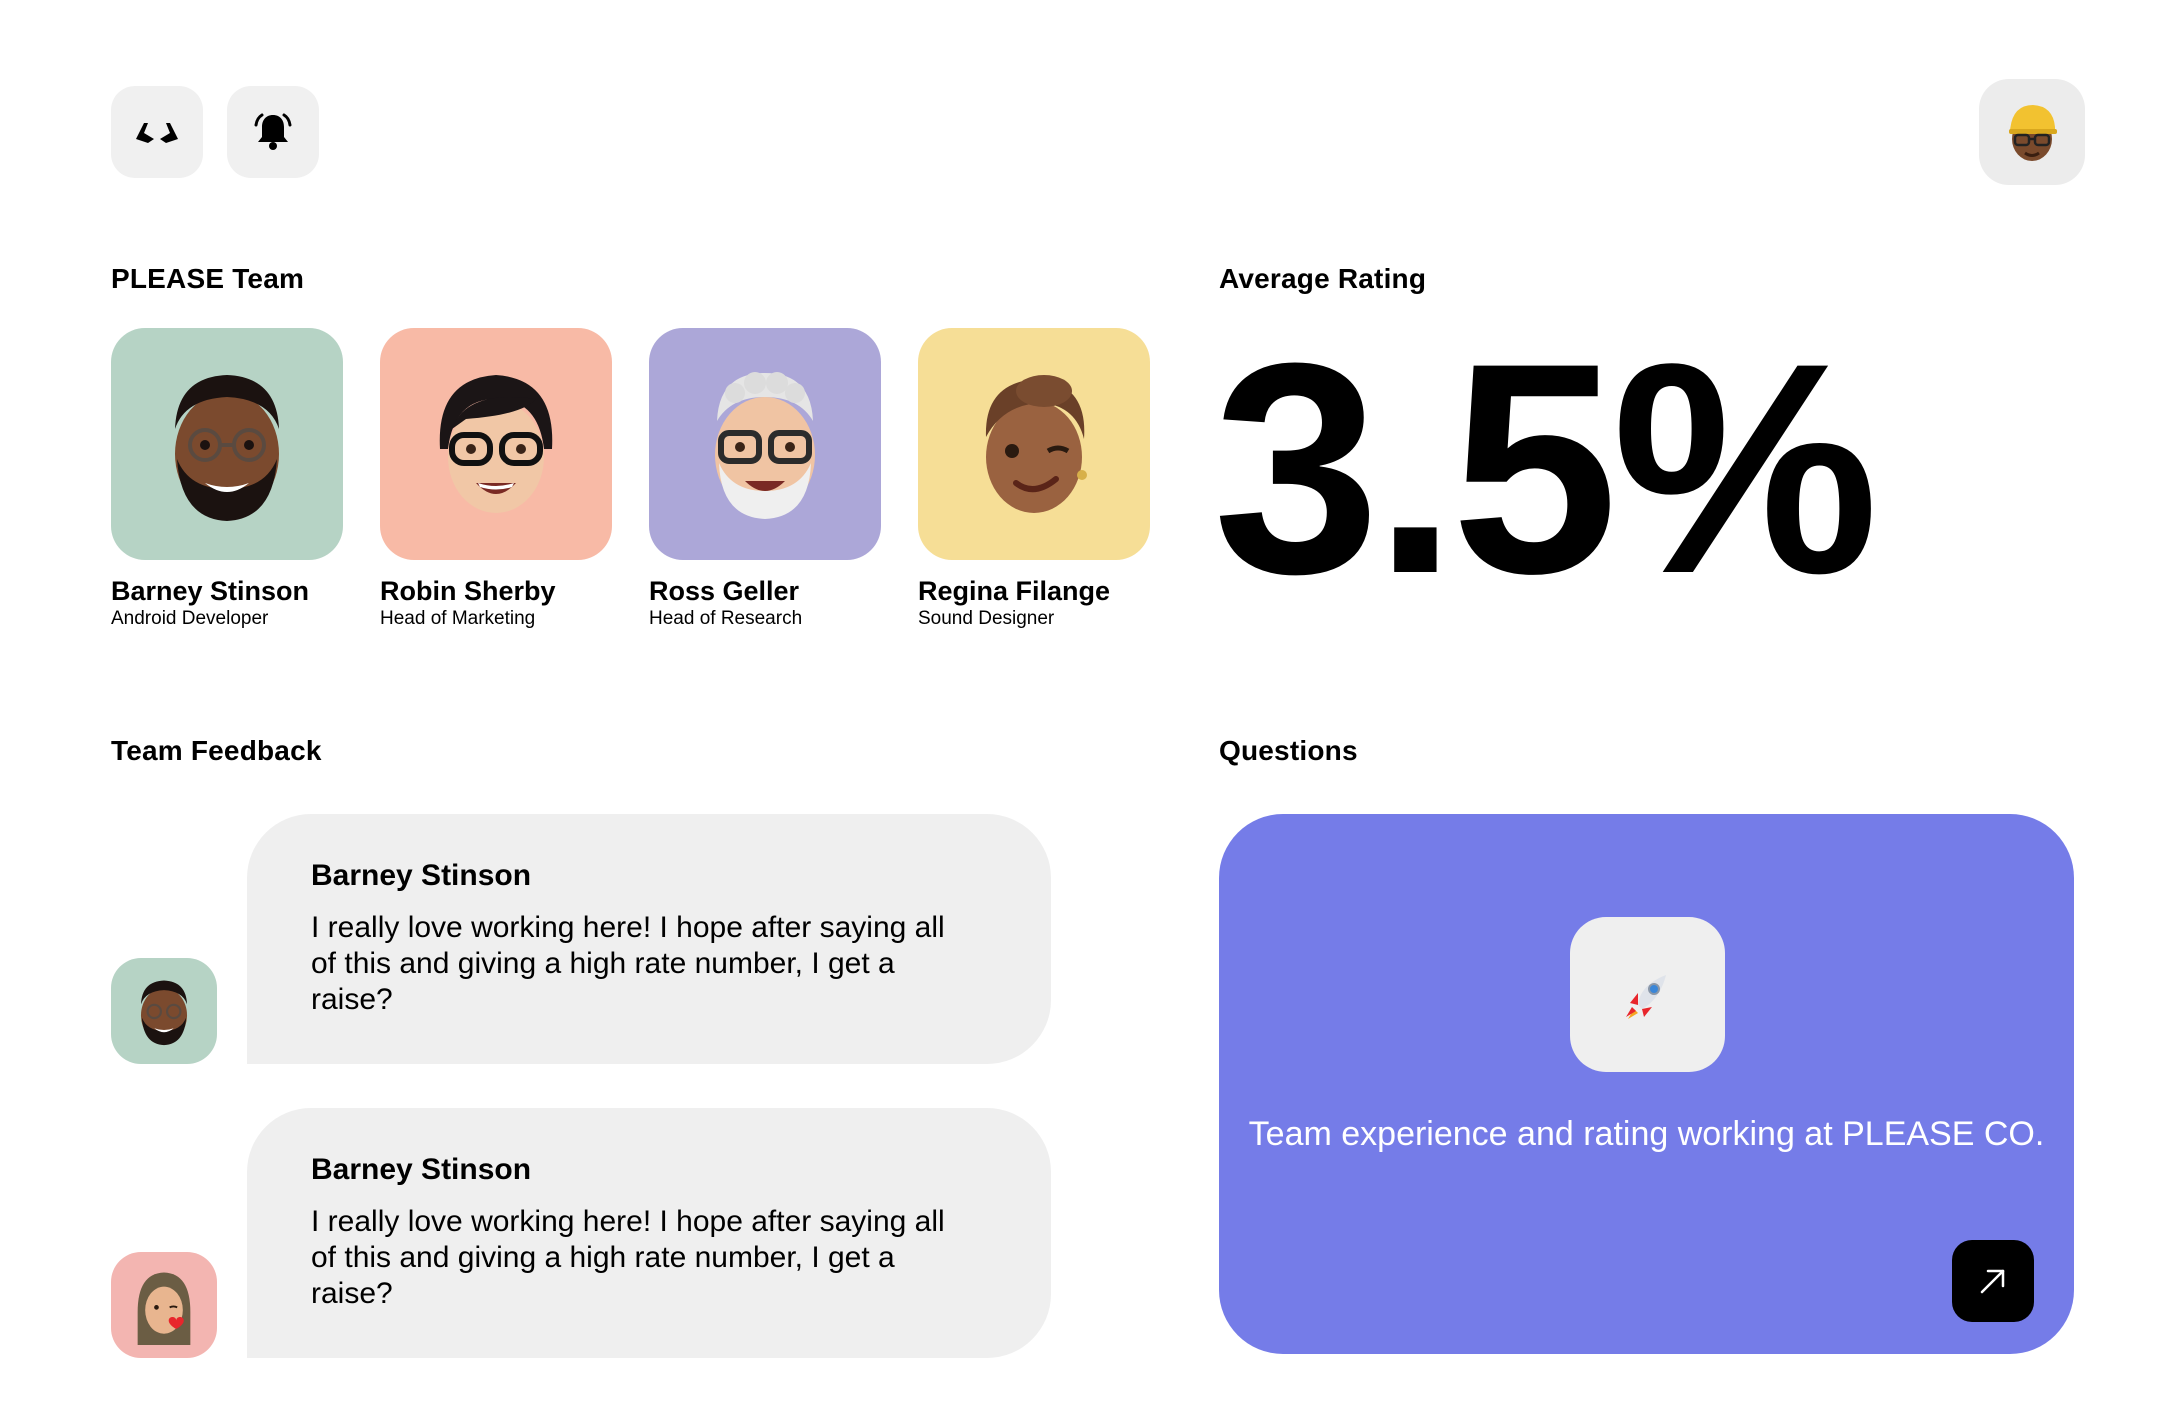 The width and height of the screenshot is (2180, 1416). Describe the element at coordinates (1014, 591) in the screenshot. I see `member-name: Regina Filange` at that location.